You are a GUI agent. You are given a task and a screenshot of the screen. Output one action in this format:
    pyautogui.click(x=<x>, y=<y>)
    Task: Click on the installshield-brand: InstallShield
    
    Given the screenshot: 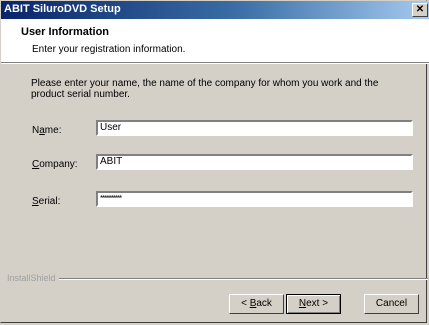 What is the action you would take?
    pyautogui.click(x=33, y=278)
    